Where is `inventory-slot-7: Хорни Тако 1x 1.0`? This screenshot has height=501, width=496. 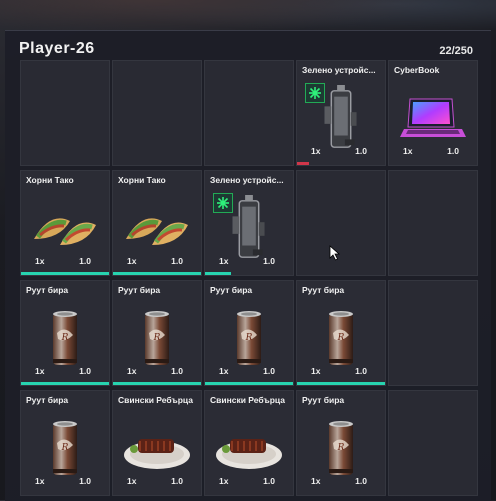 inventory-slot-7: Хорни Тако 1x 1.0 is located at coordinates (157, 223).